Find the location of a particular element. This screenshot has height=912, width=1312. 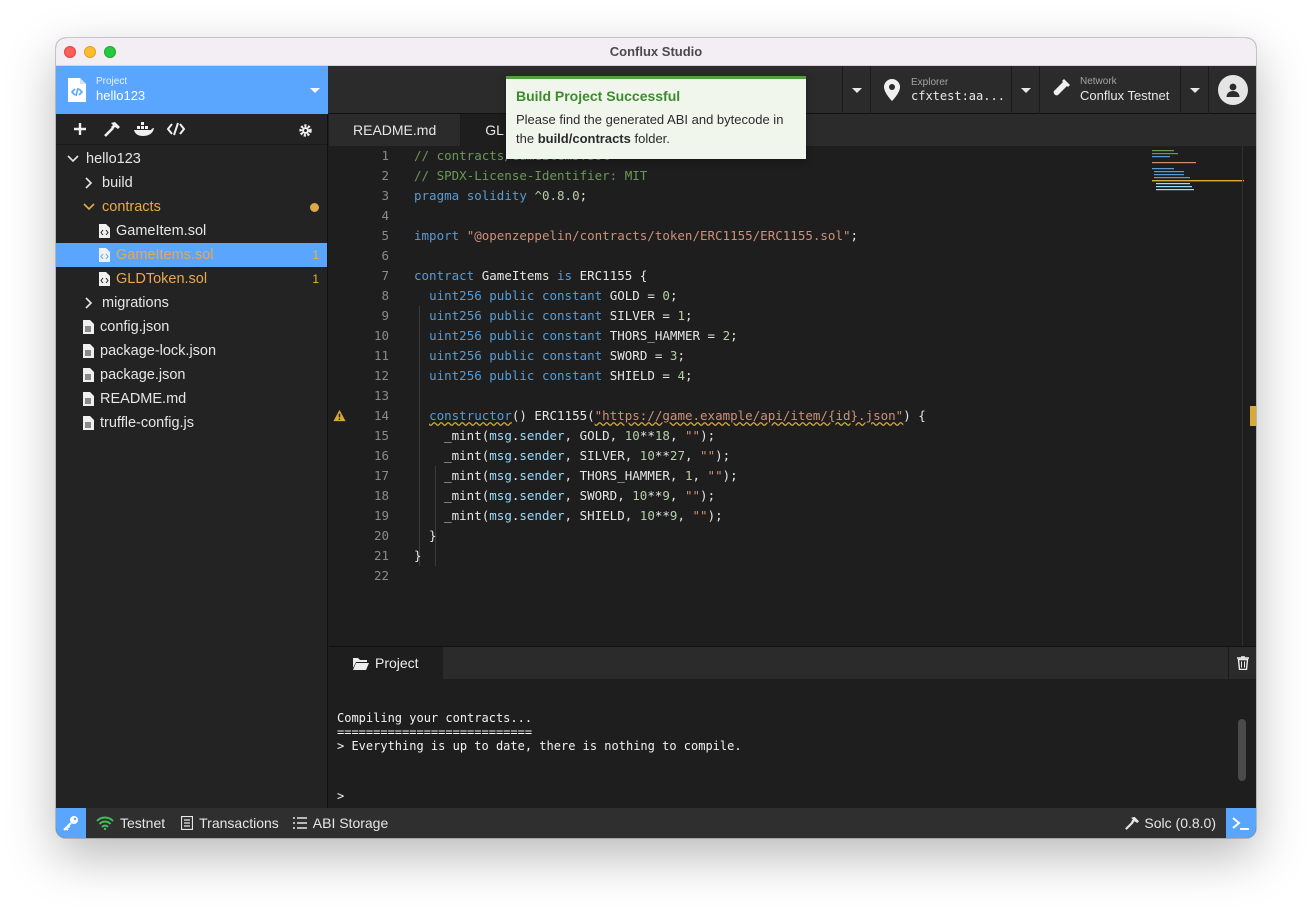

abi-storage-button: ABI Storage is located at coordinates (340, 823).